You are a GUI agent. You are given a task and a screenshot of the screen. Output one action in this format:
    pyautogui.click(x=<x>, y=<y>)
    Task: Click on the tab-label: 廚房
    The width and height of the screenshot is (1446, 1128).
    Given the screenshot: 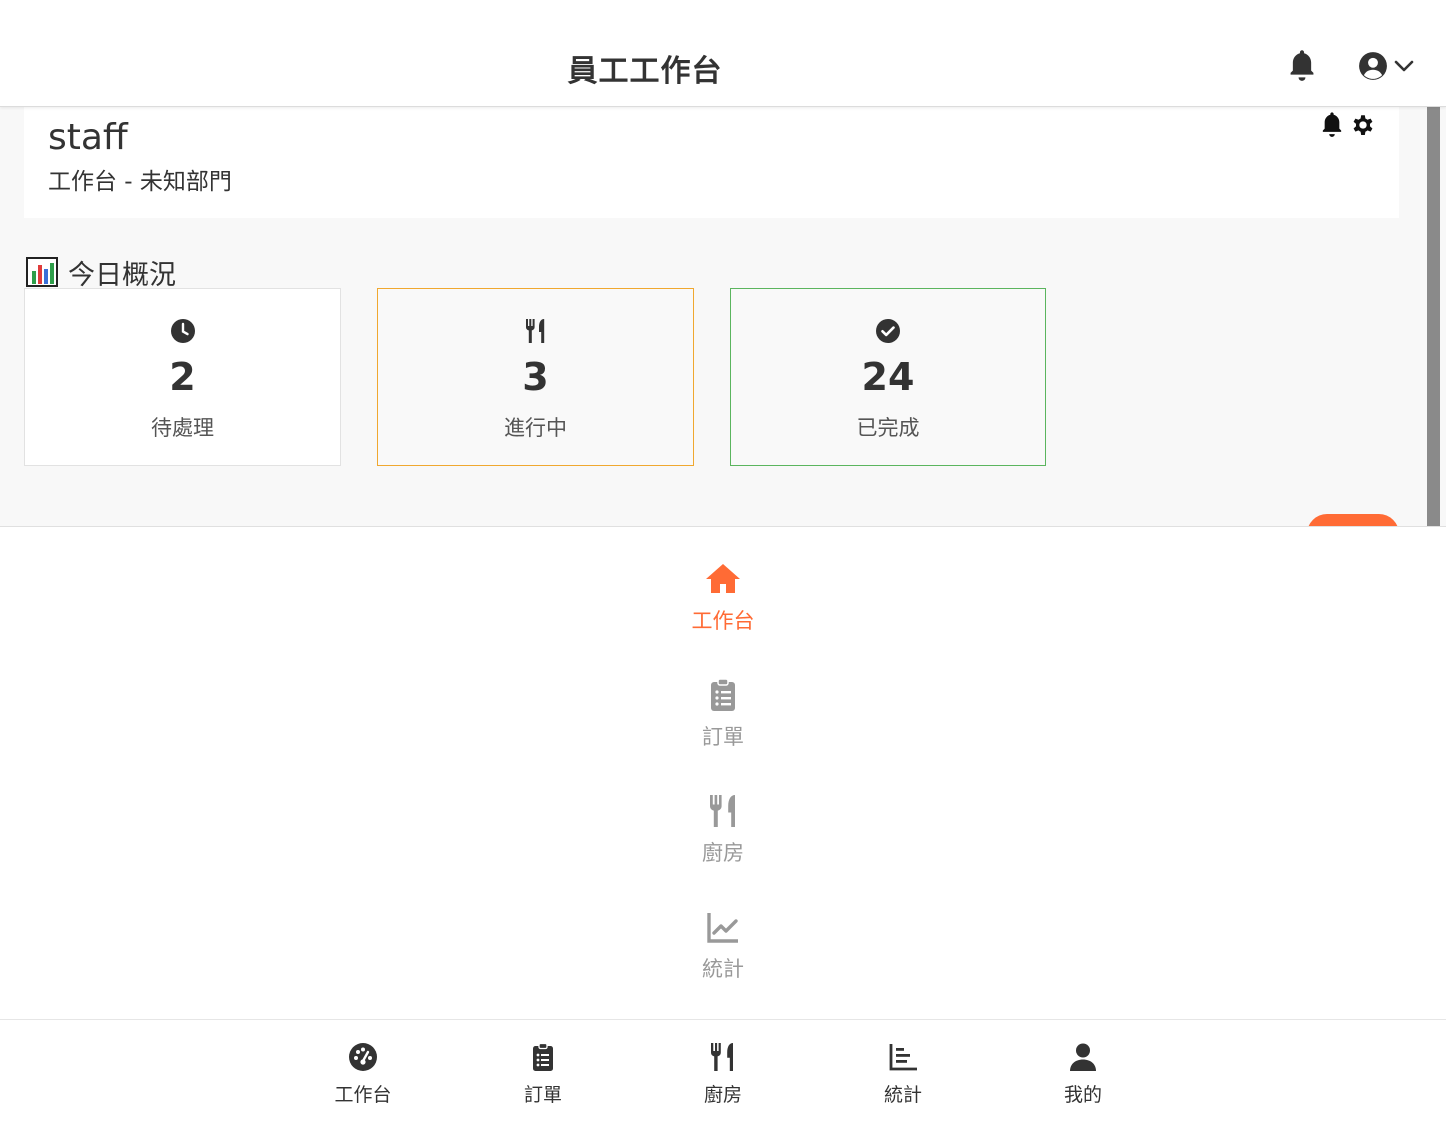 What is the action you would take?
    pyautogui.click(x=722, y=1095)
    